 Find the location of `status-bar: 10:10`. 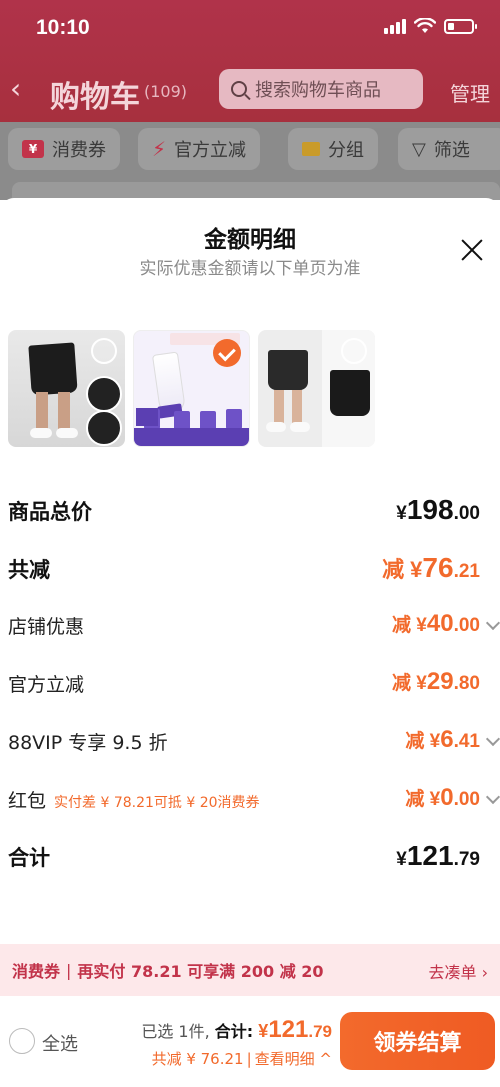

status-bar: 10:10 is located at coordinates (250, 28).